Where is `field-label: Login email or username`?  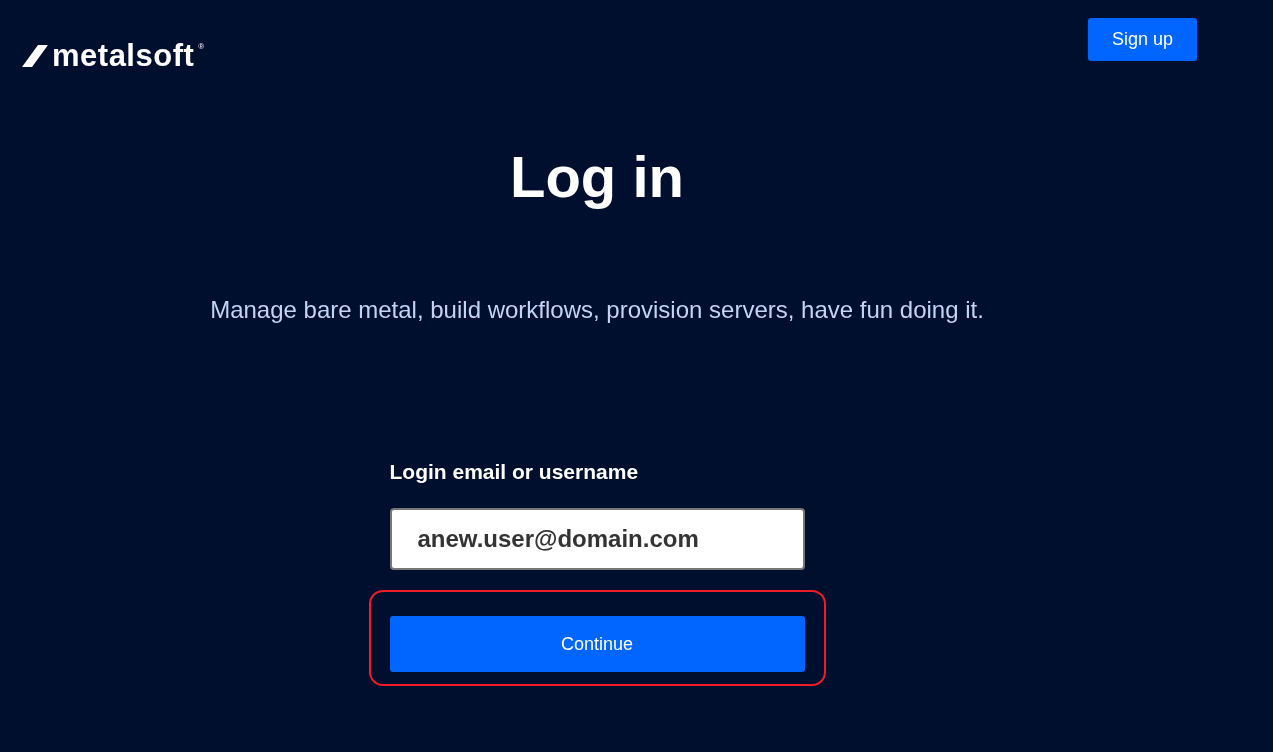 field-label: Login email or username is located at coordinates (514, 472).